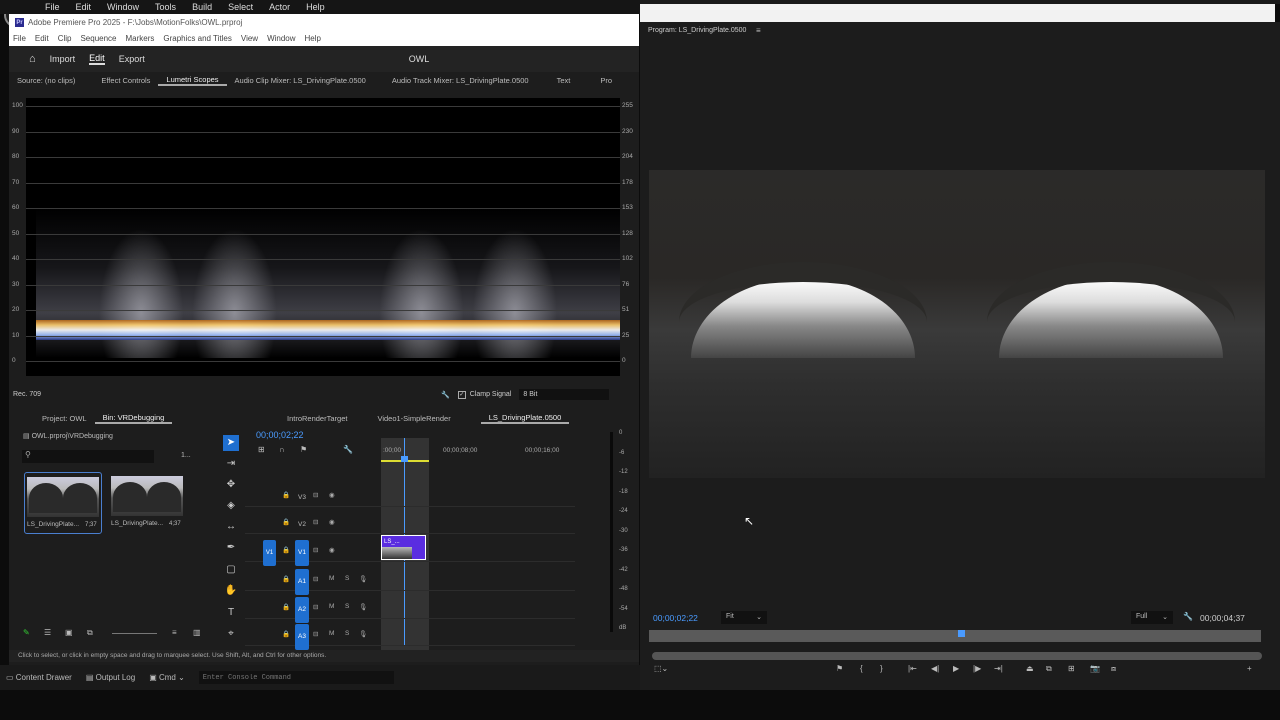 The height and width of the screenshot is (720, 1280). What do you see at coordinates (302, 498) in the screenshot?
I see `track-target-v3: V3` at bounding box center [302, 498].